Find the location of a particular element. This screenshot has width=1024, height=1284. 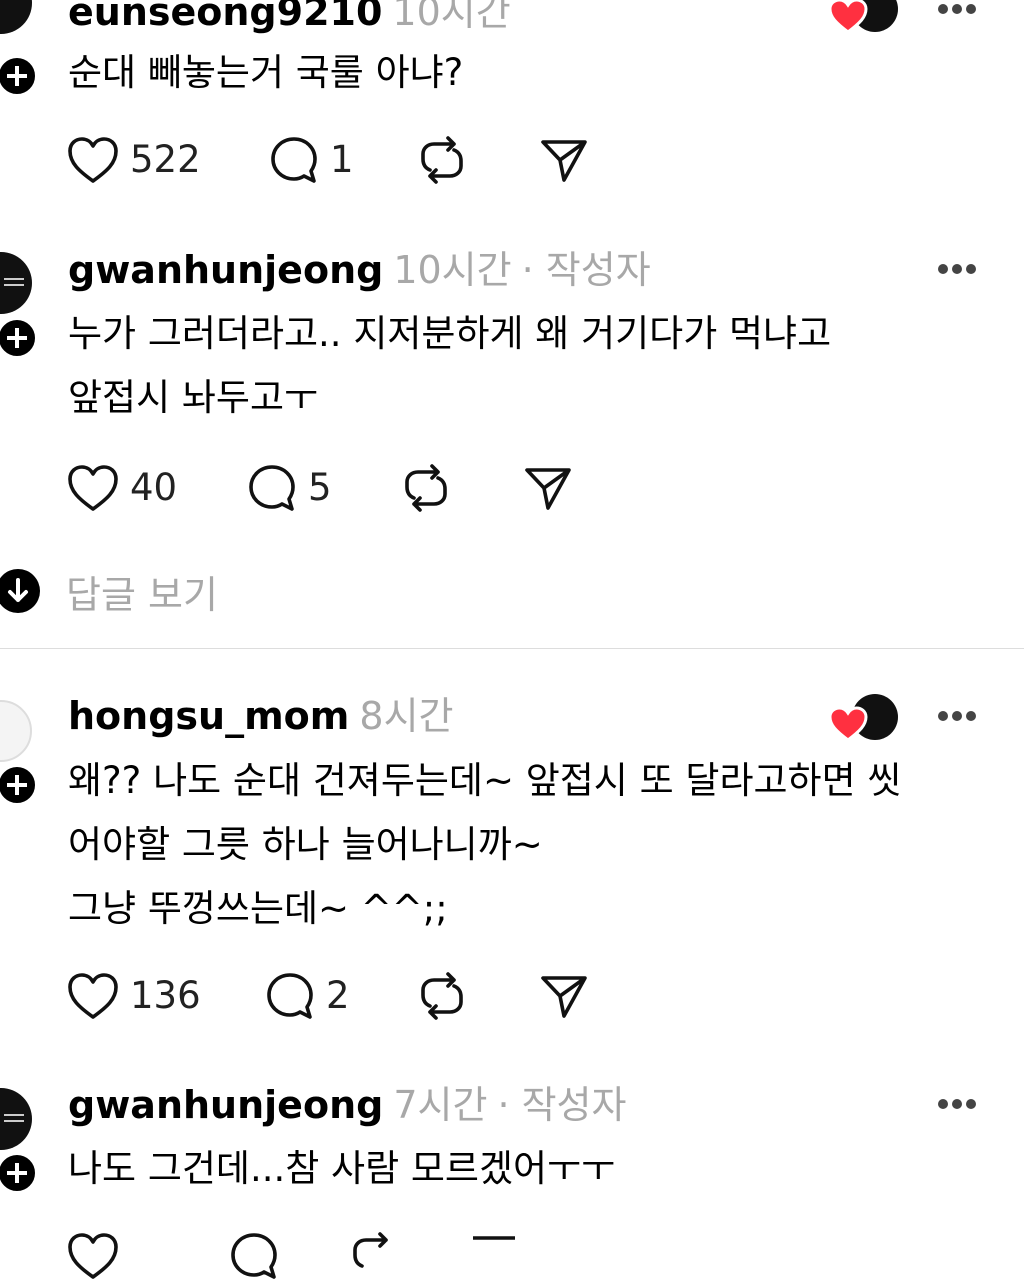

comment-button: 1 is located at coordinates (311, 160).